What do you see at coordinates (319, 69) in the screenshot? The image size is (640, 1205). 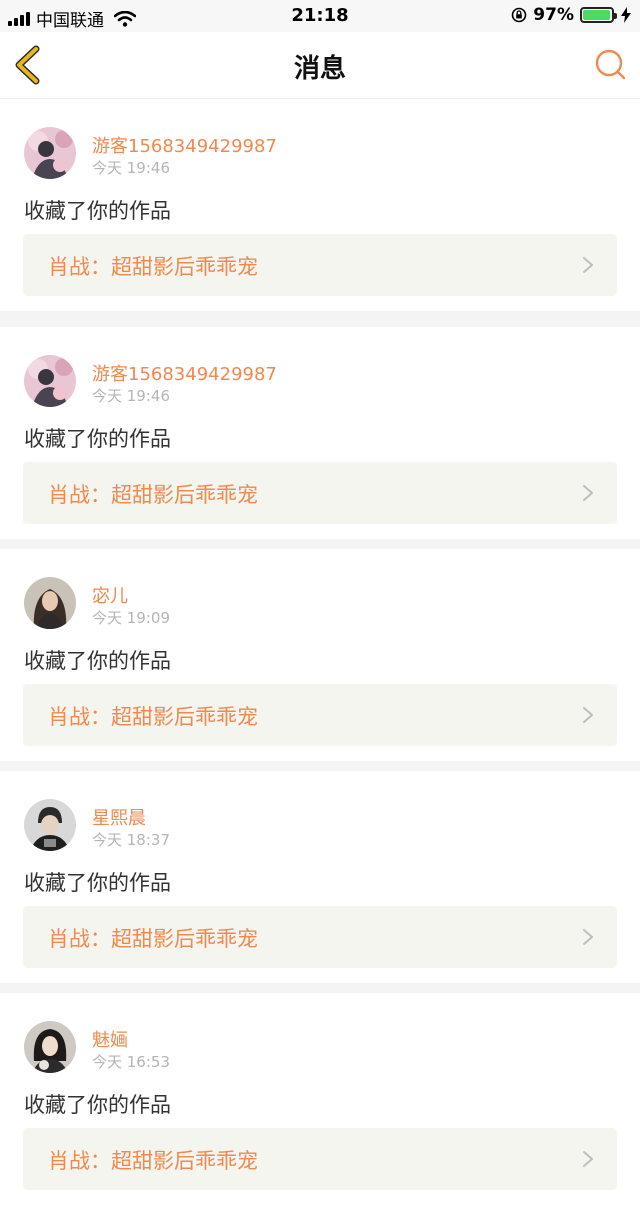 I see `page-title: 消息` at bounding box center [319, 69].